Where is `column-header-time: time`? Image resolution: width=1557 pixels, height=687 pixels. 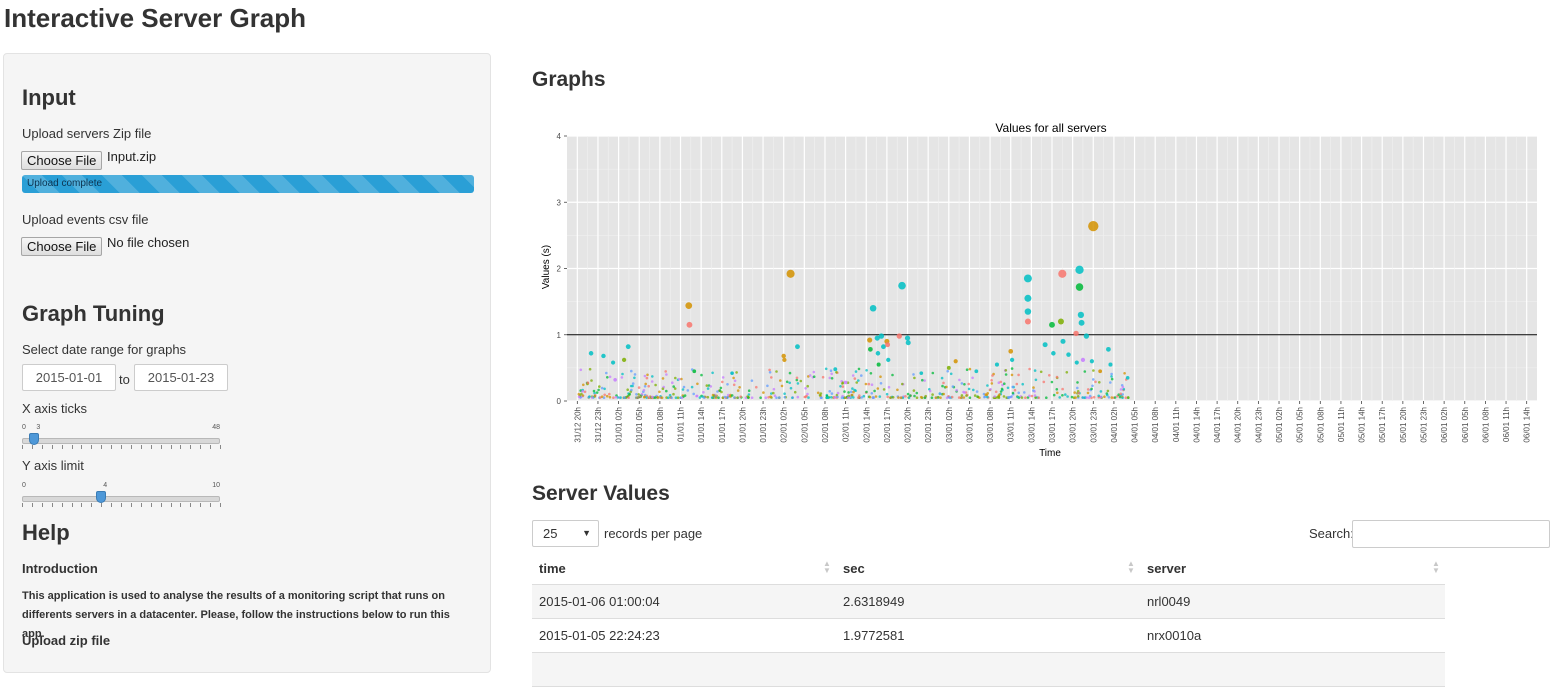
column-header-time: time is located at coordinates (552, 568).